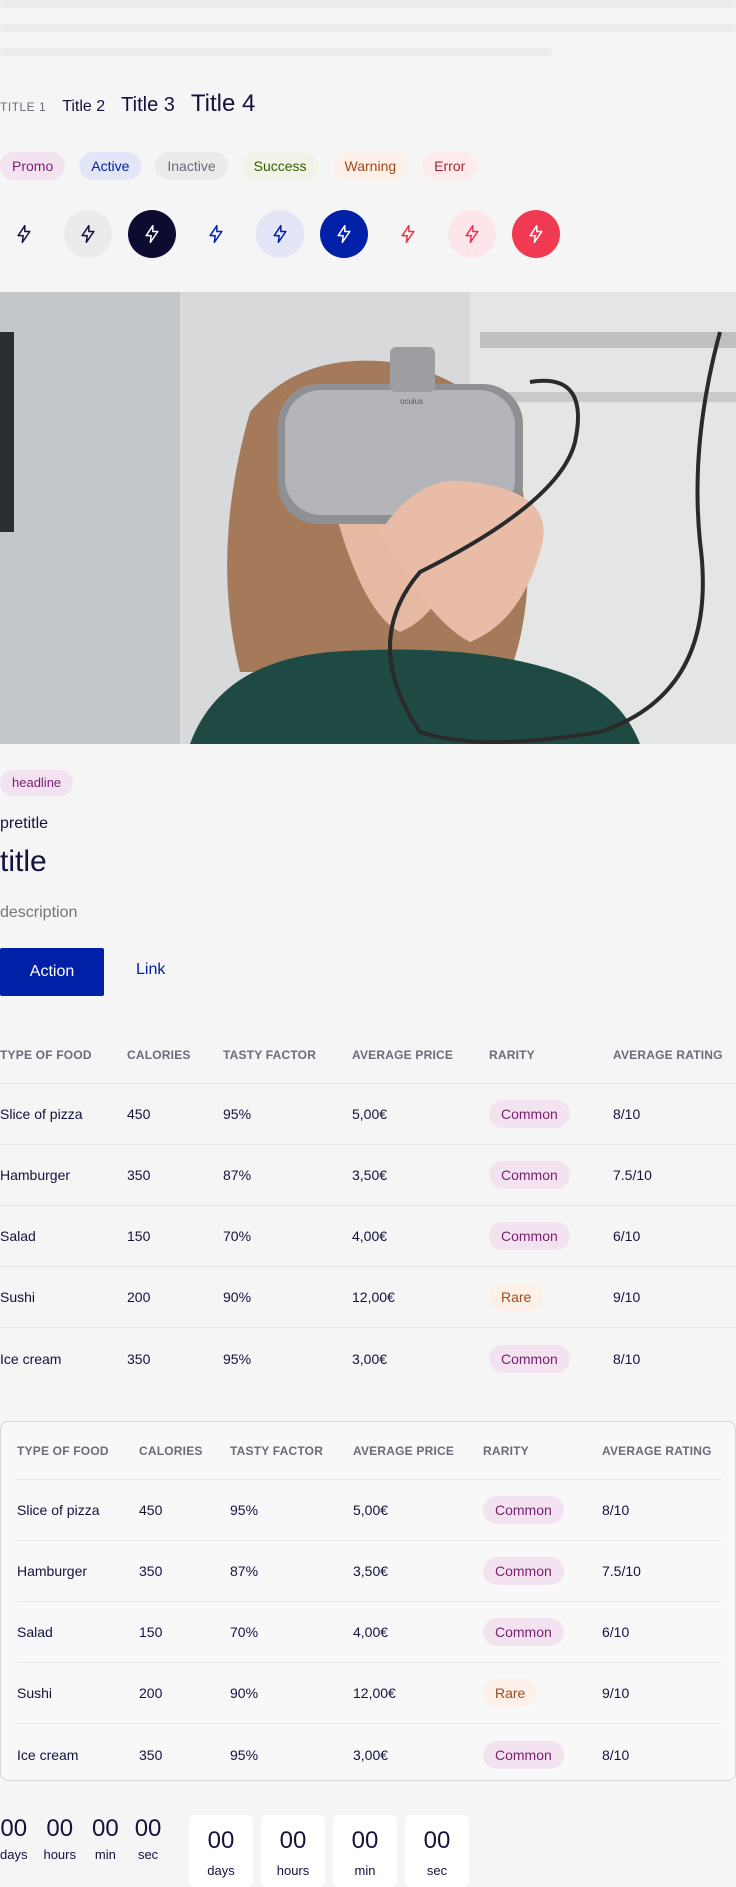 The height and width of the screenshot is (1887, 736). Describe the element at coordinates (39, 912) in the screenshot. I see `card-description: description` at that location.